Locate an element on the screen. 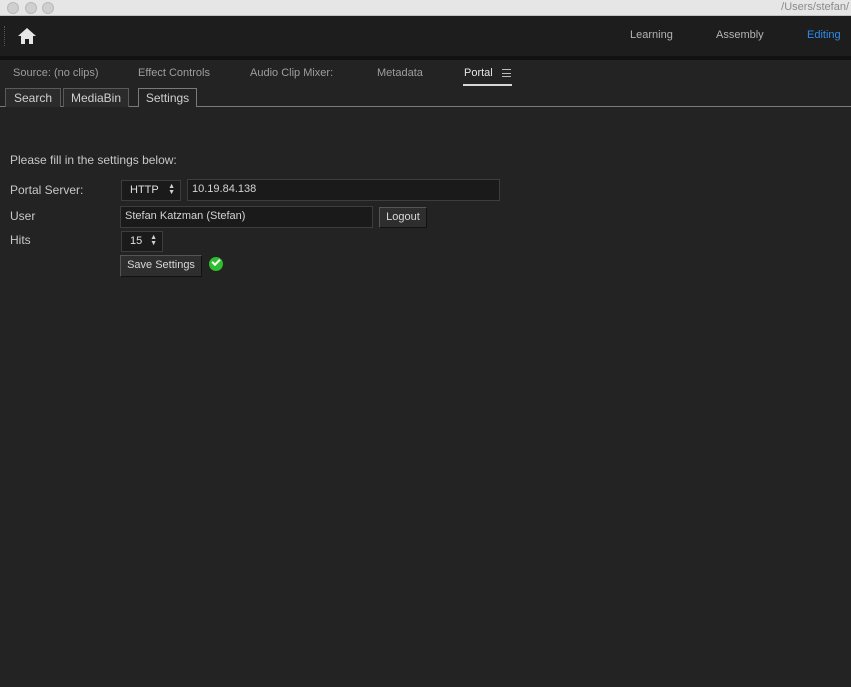  hits-stepper: 15 ▲ ▼ is located at coordinates (142, 241).